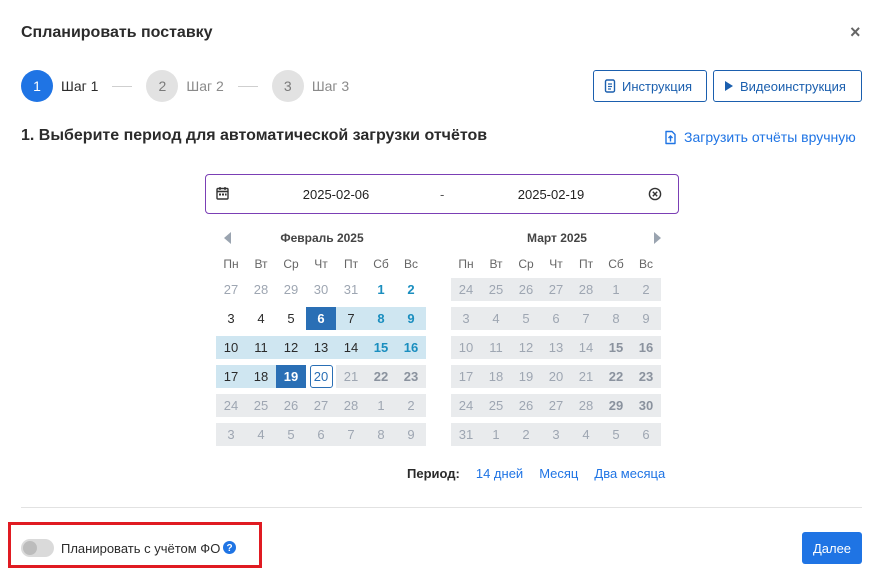 Image resolution: width=882 pixels, height=583 pixels. Describe the element at coordinates (558, 473) in the screenshot. I see `period-month-link: Месяц` at that location.